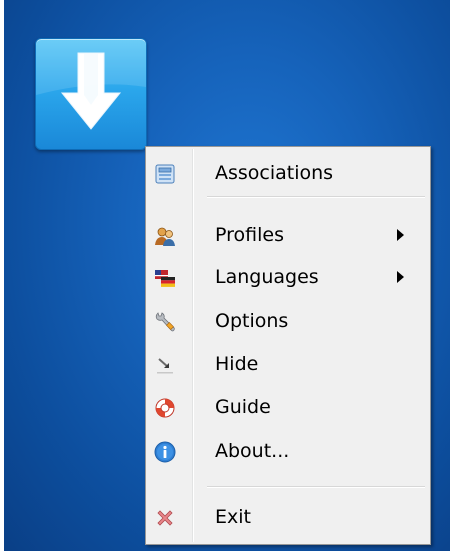  Describe the element at coordinates (274, 173) in the screenshot. I see `menu-item-label: Associations` at that location.